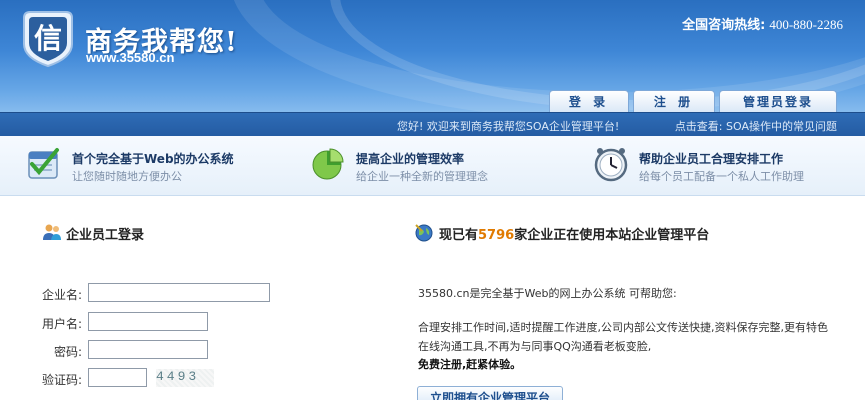 This screenshot has width=865, height=400. I want to click on tab-admin-login: 管理员登录, so click(778, 101).